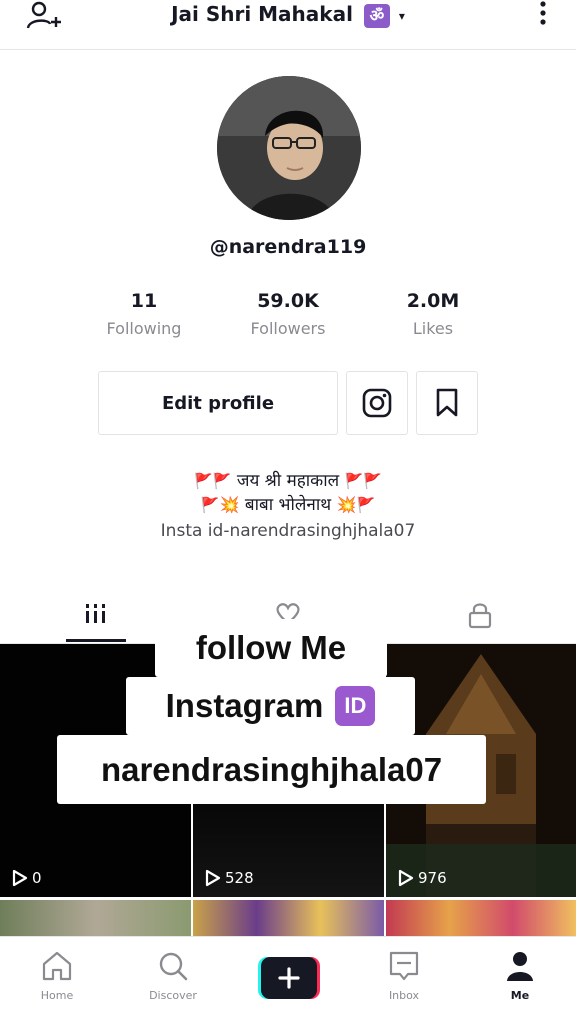 The image size is (576, 1024). I want to click on bottom-nav: Home Discover Inbox Me, so click(288, 980).